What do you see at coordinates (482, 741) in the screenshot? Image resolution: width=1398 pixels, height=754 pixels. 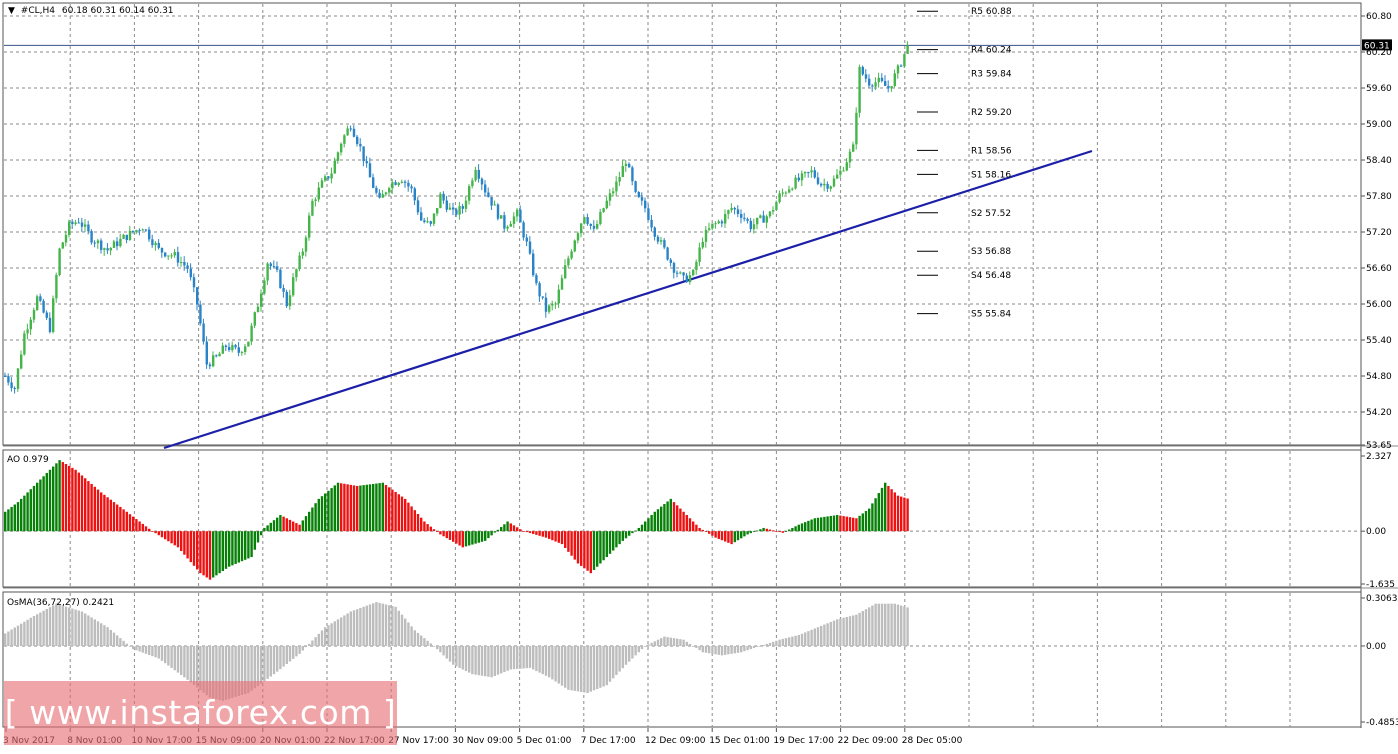 I see `time-label: 30 Nov 09:00` at bounding box center [482, 741].